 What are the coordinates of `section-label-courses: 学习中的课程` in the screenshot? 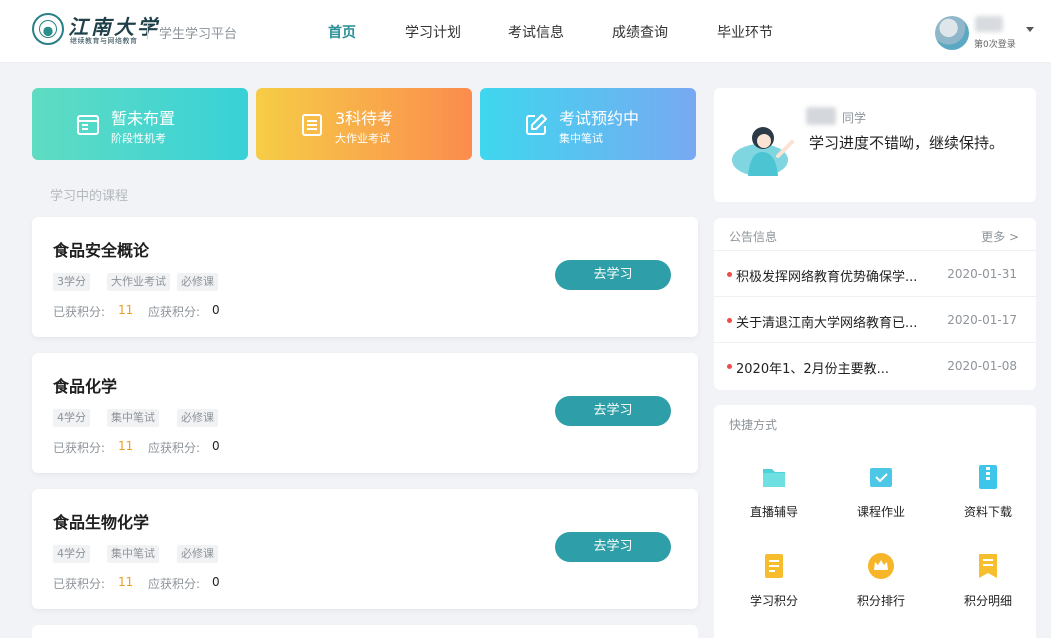 It's located at (89, 196).